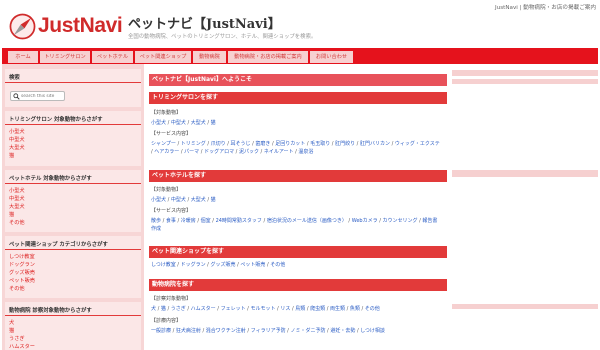 Image resolution: width=600 pixels, height=350 pixels. What do you see at coordinates (22, 280) in the screenshot?
I see `sidebar-link: ペット販売` at bounding box center [22, 280].